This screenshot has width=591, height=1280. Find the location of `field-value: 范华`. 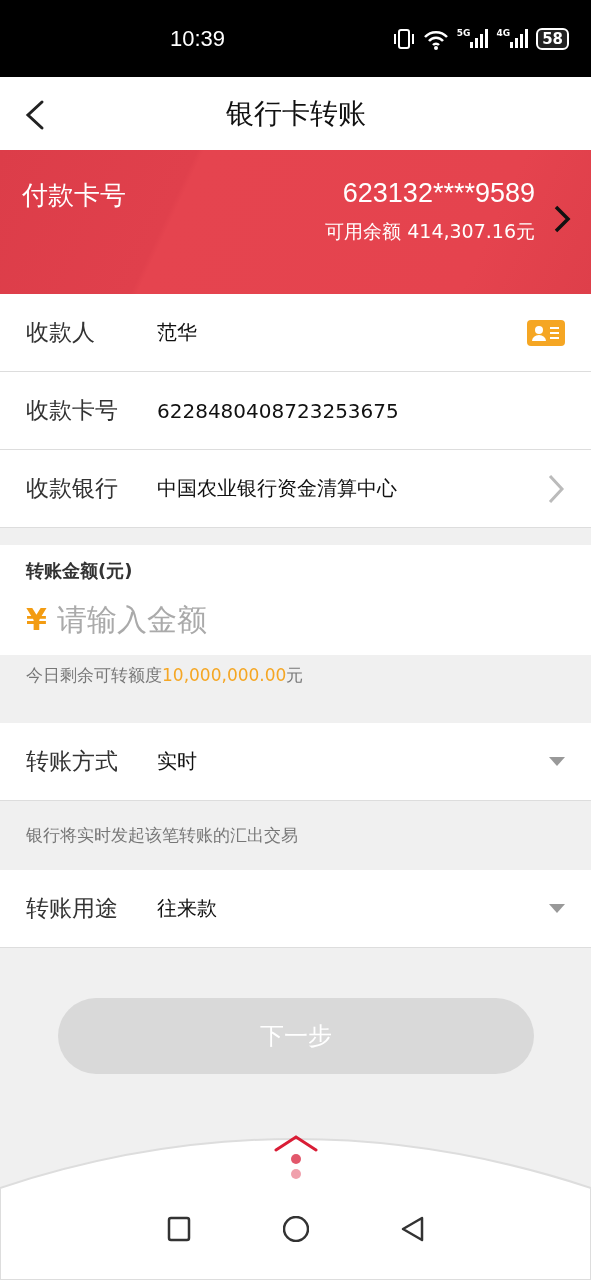

field-value: 范华 is located at coordinates (177, 332).